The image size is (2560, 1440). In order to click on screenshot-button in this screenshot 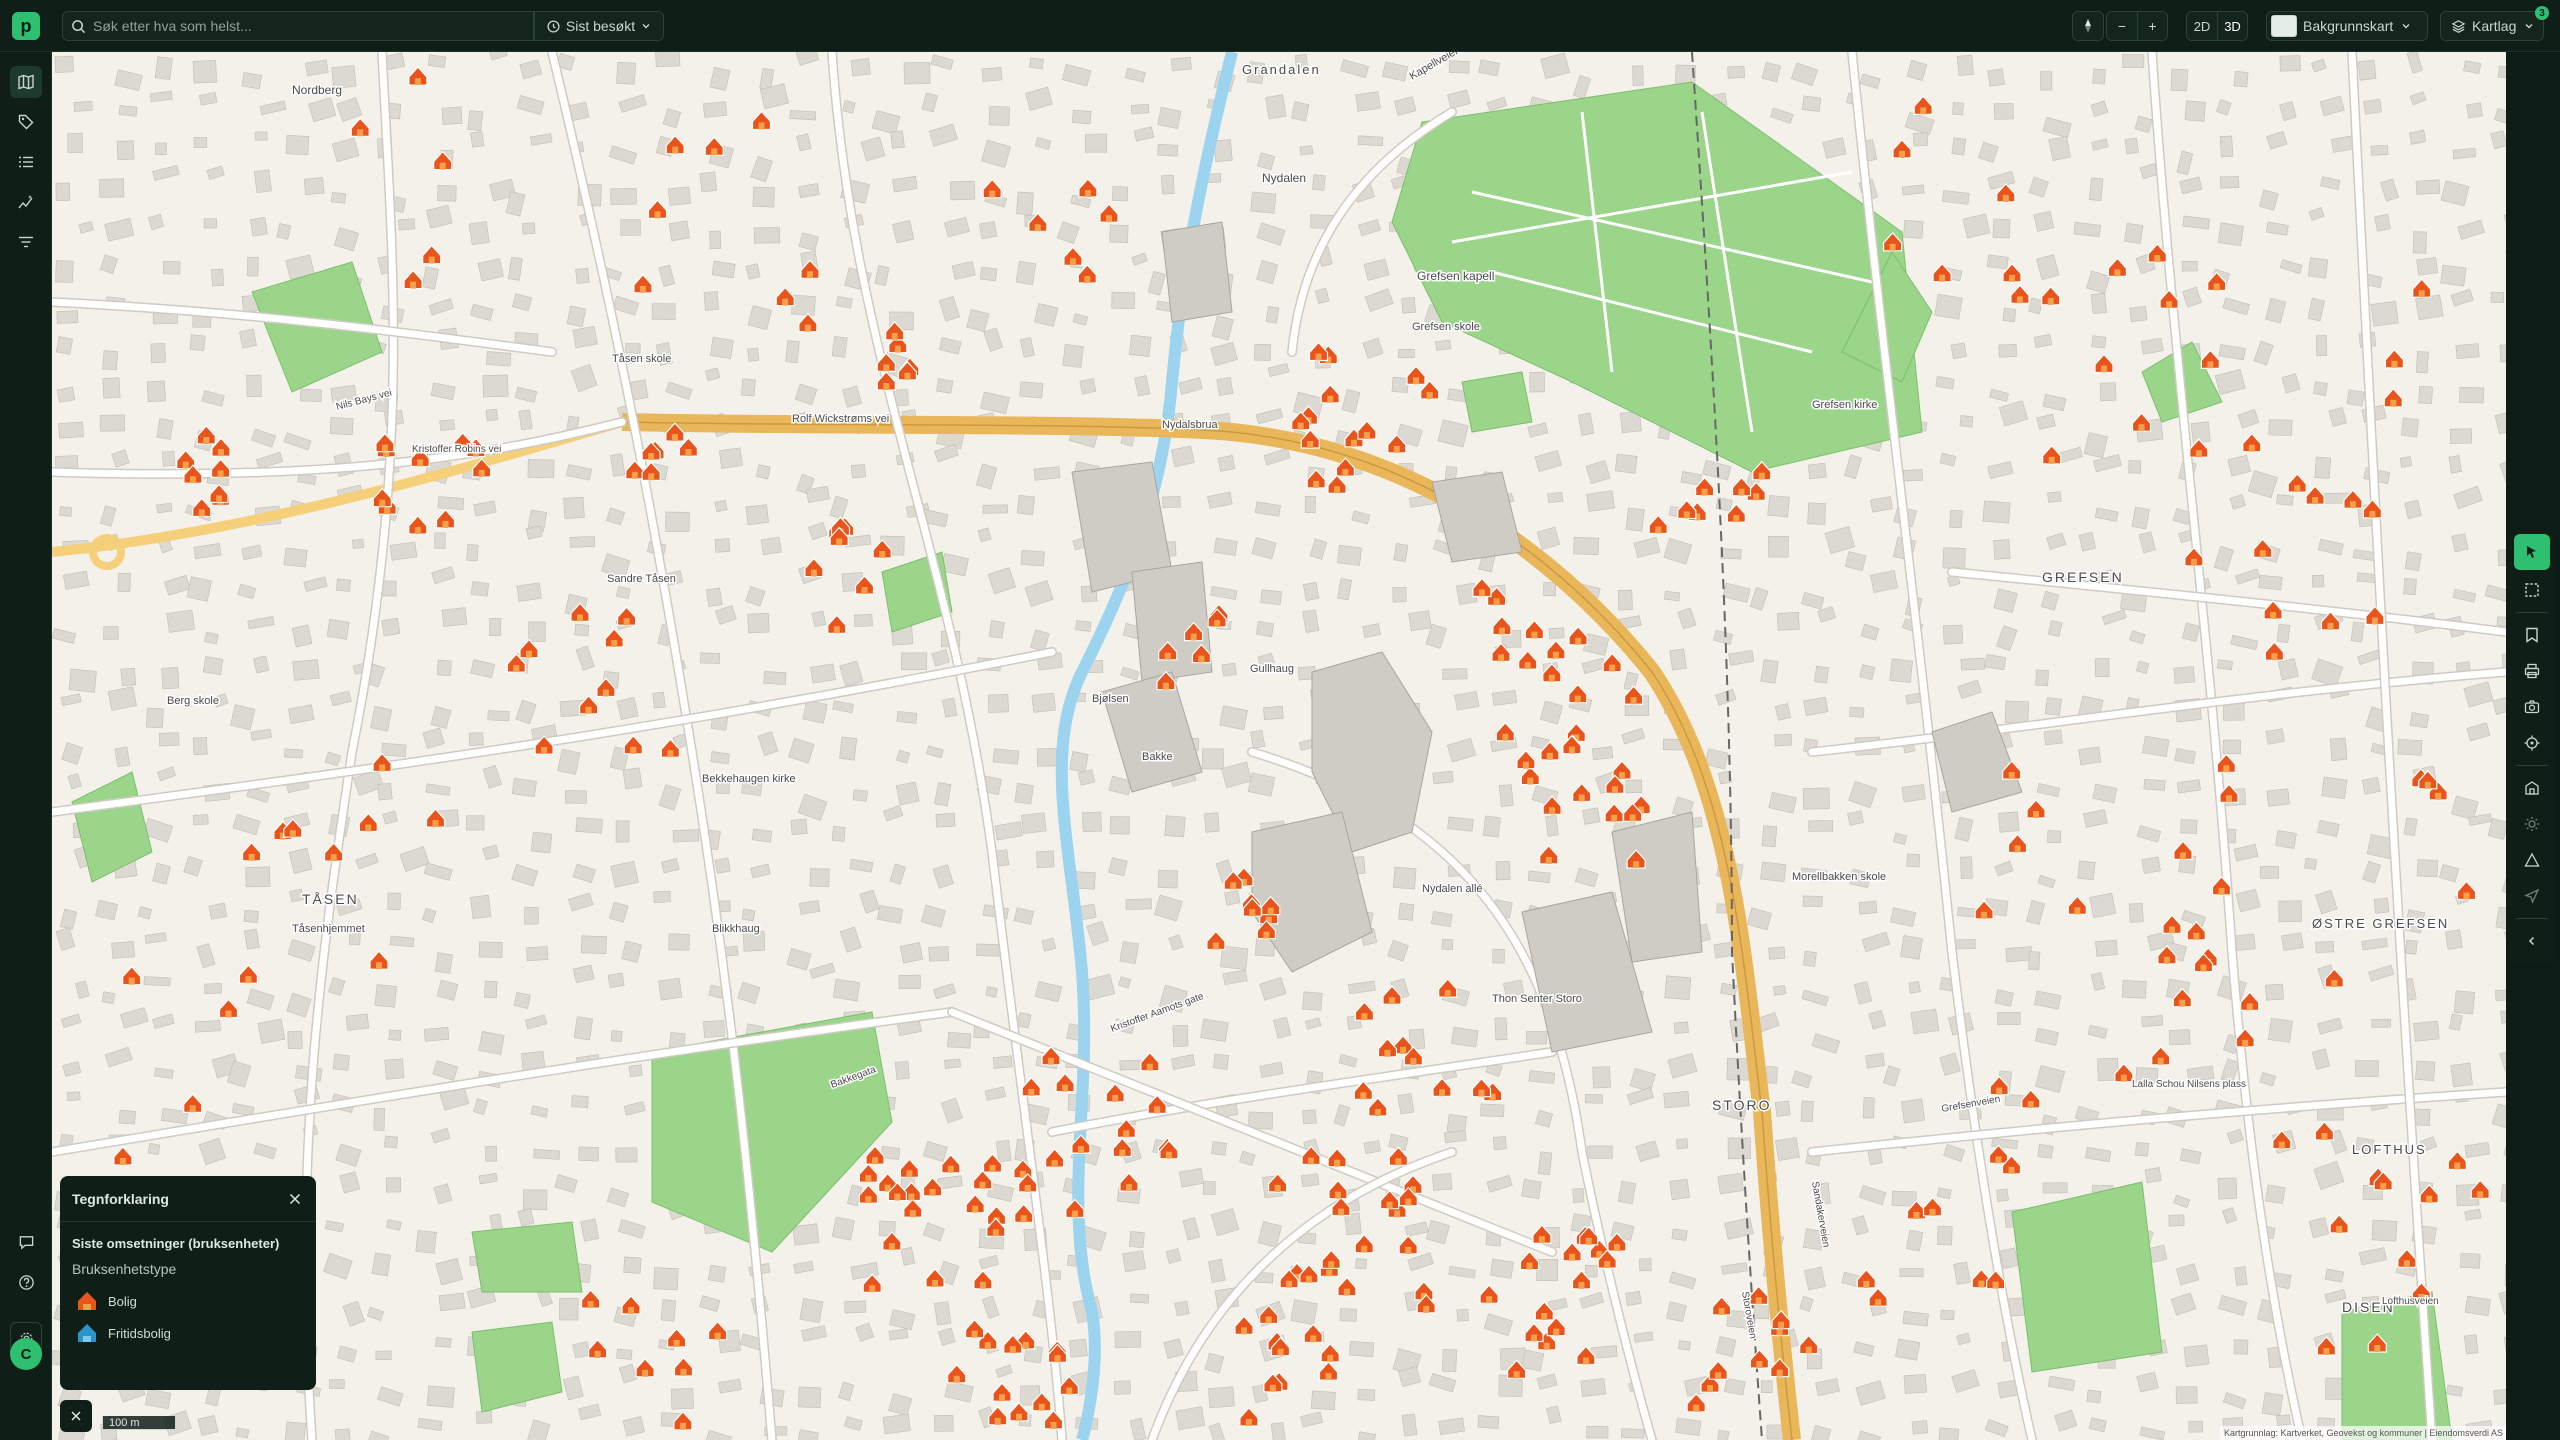, I will do `click(2532, 707)`.